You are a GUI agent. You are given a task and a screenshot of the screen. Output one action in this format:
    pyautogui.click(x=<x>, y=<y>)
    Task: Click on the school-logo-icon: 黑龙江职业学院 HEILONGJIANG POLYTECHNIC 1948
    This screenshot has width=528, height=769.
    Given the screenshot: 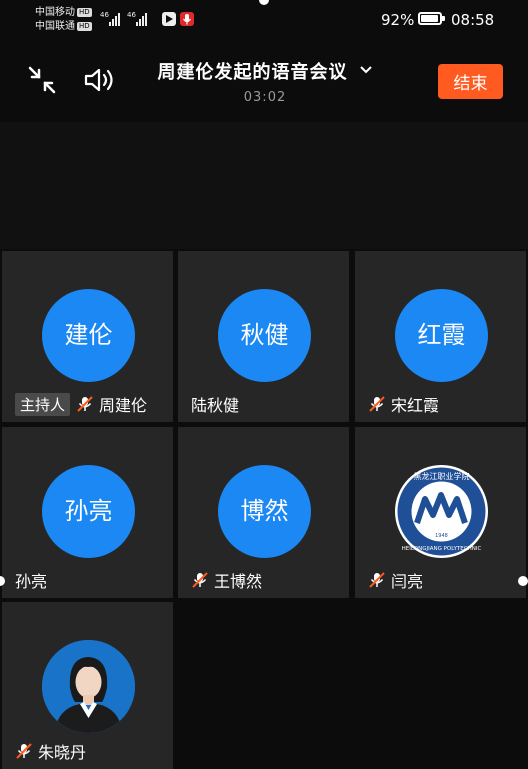 What is the action you would take?
    pyautogui.click(x=441, y=511)
    